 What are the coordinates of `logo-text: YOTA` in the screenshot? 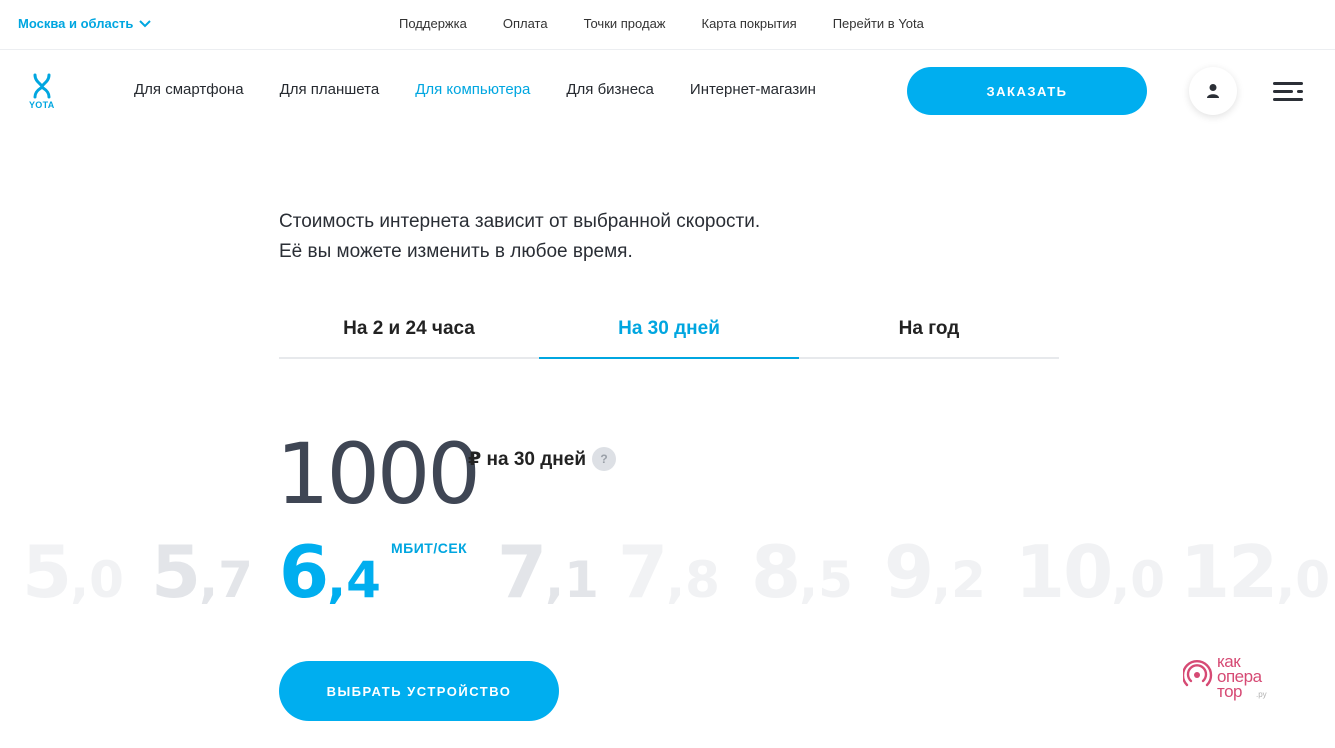 It's located at (42, 105).